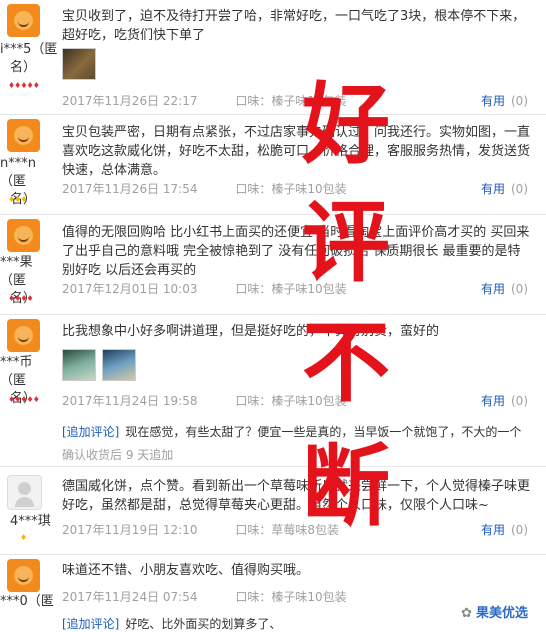 This screenshot has width=546, height=632. I want to click on credit-medals: ♦, so click(23, 537).